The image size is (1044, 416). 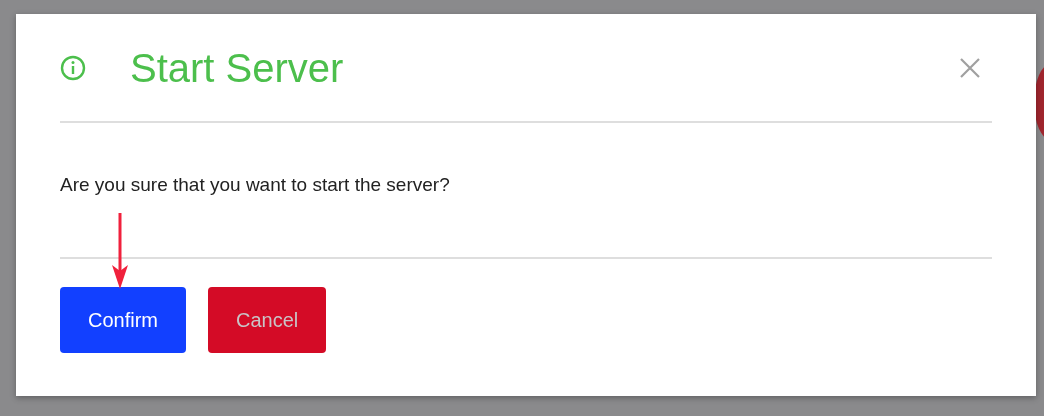 What do you see at coordinates (237, 68) in the screenshot?
I see `dialog-title: Start Server` at bounding box center [237, 68].